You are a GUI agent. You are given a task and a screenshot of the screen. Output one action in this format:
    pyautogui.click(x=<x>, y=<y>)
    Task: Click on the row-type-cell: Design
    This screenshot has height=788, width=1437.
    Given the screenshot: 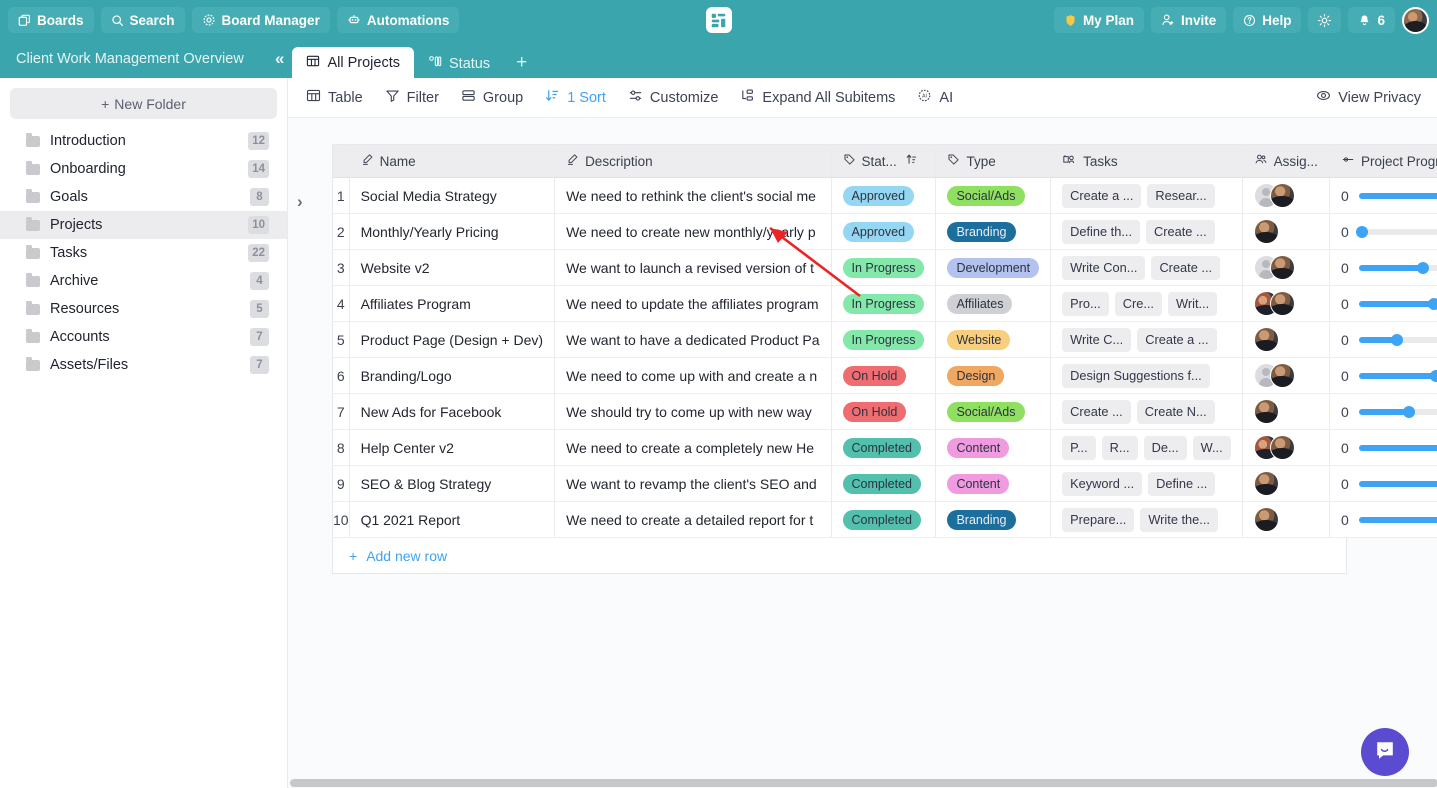 What is the action you would take?
    pyautogui.click(x=993, y=375)
    